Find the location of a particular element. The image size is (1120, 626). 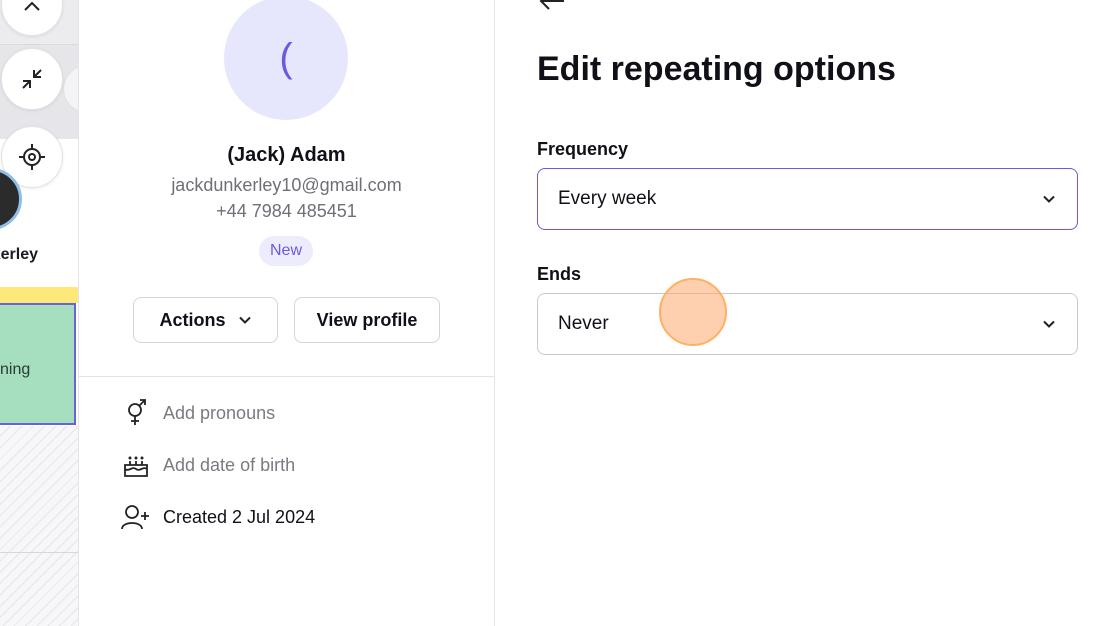

client-name-partial: kerley is located at coordinates (19, 254).